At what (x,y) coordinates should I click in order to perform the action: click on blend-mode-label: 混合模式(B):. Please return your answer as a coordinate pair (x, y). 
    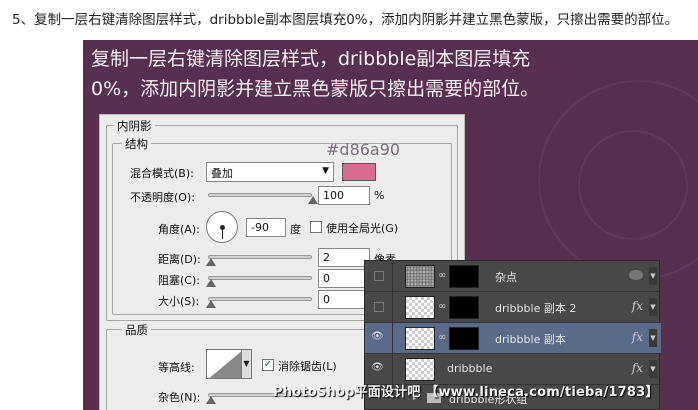
    Looking at the image, I should click on (162, 173).